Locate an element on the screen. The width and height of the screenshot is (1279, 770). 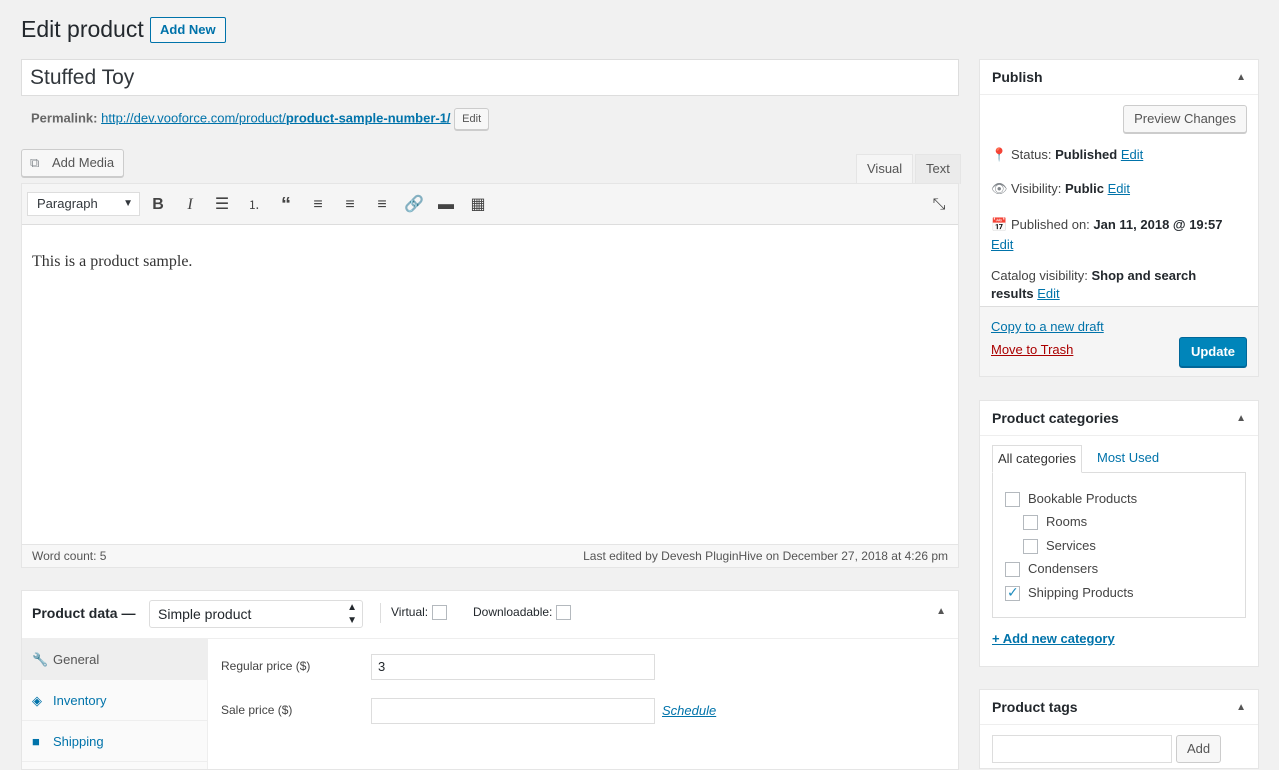
category-item: Shipping Products is located at coordinates (1069, 593).